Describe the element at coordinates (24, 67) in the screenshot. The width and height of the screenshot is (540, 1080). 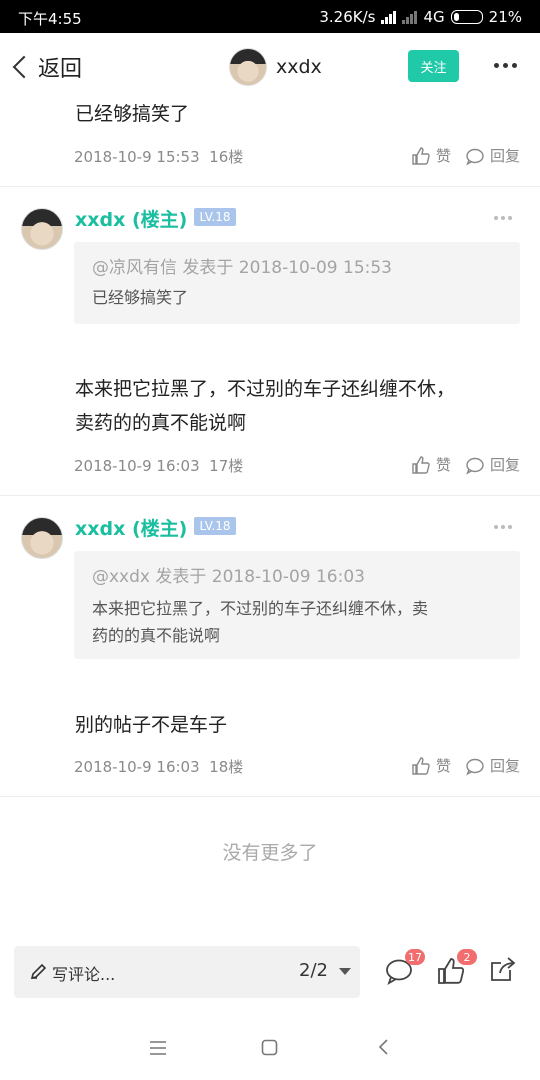
I see `chevron-left-icon` at that location.